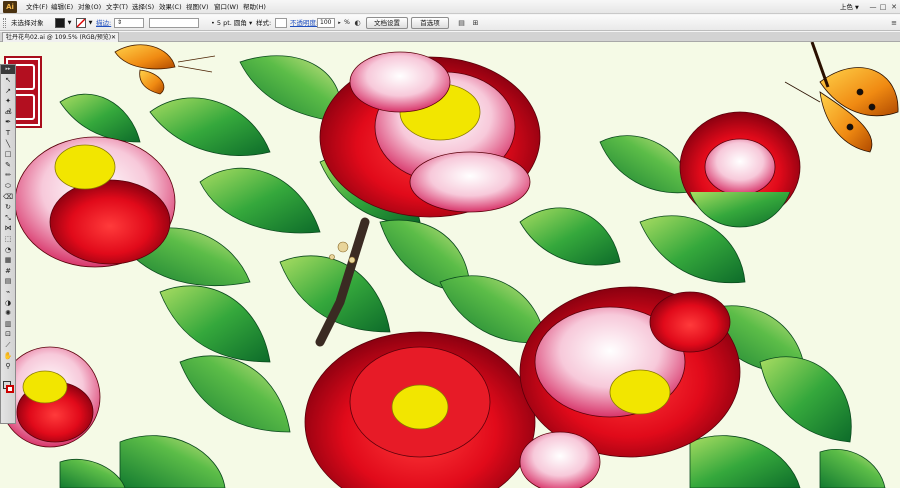 Image resolution: width=900 pixels, height=488 pixels. I want to click on selection-tool-icon: ↖, so click(8, 80).